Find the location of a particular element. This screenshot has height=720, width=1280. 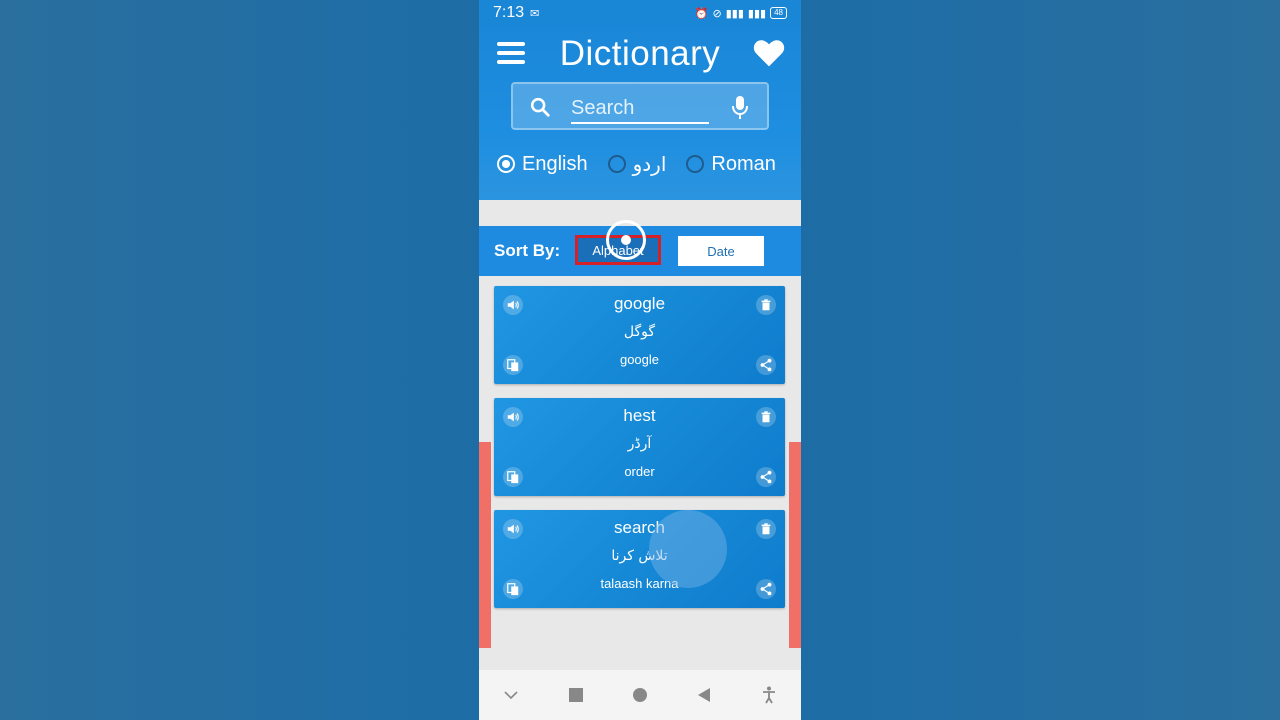

radio-label-urdu: اردو is located at coordinates (649, 164).